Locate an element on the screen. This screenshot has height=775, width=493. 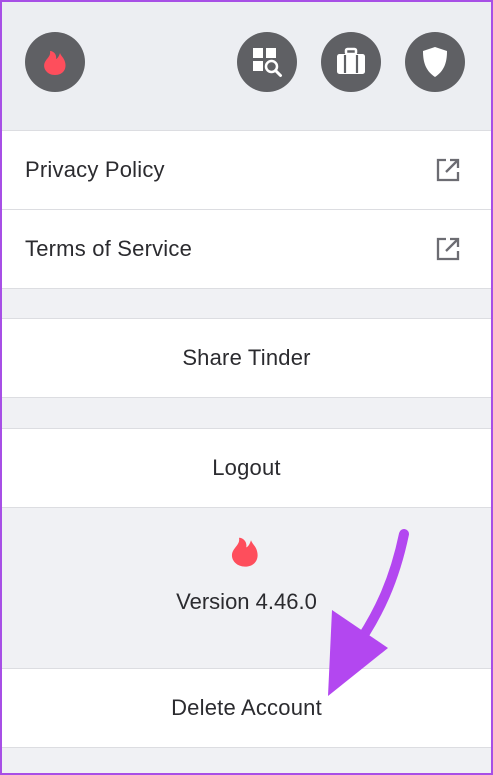
passport-button is located at coordinates (351, 62).